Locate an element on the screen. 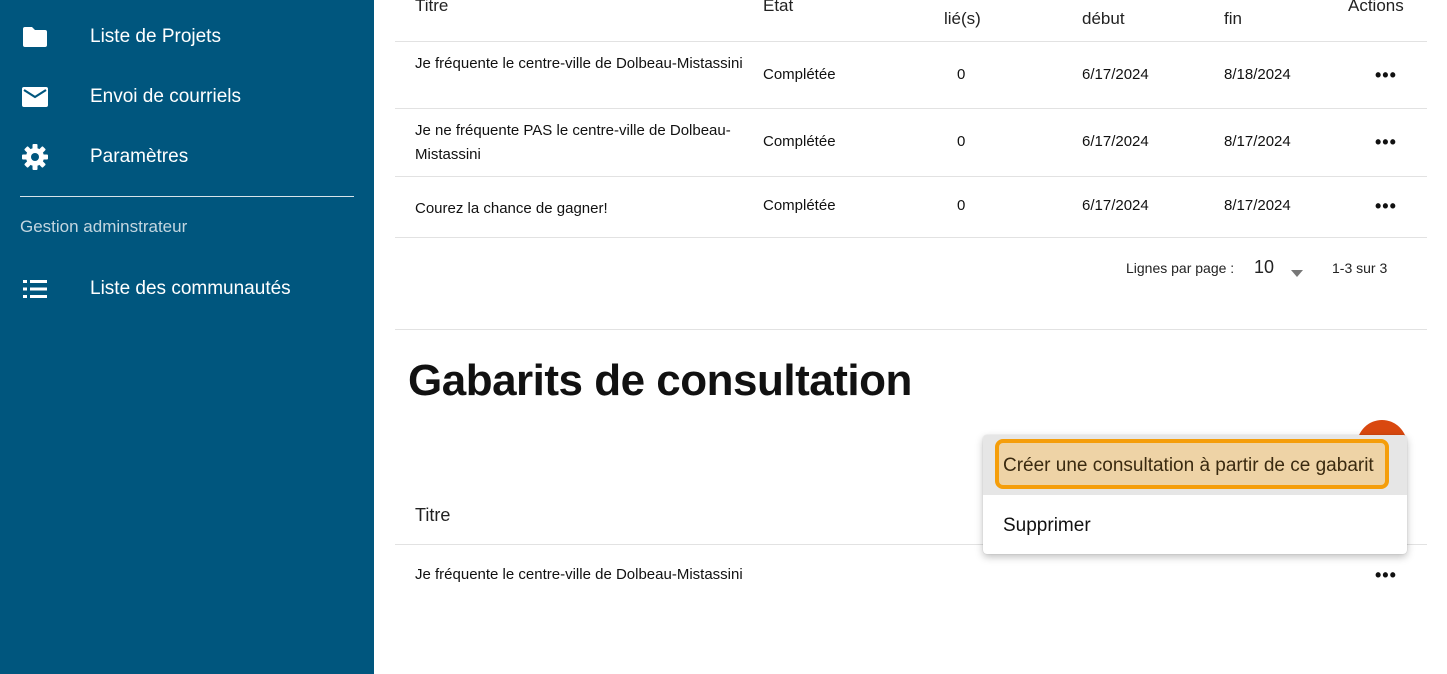 Image resolution: width=1447 pixels, height=674 pixels. mail-icon is located at coordinates (35, 97).